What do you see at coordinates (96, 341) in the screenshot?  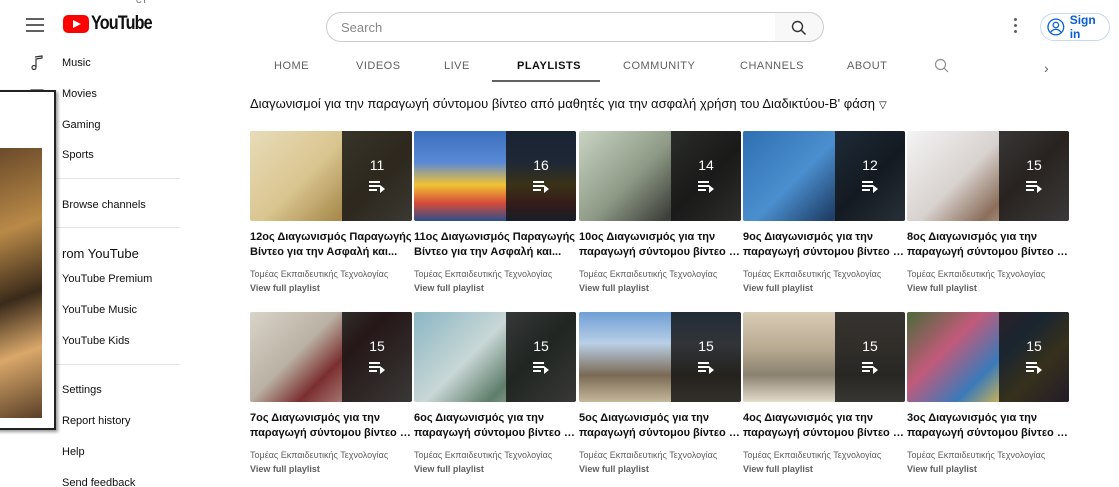 I see `guide-label: YouTube Kids` at bounding box center [96, 341].